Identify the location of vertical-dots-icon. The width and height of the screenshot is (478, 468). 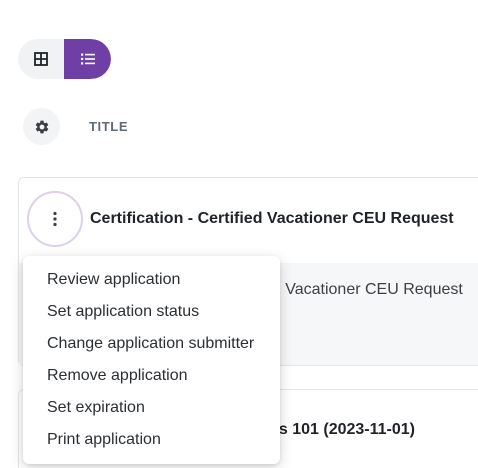
(55, 219).